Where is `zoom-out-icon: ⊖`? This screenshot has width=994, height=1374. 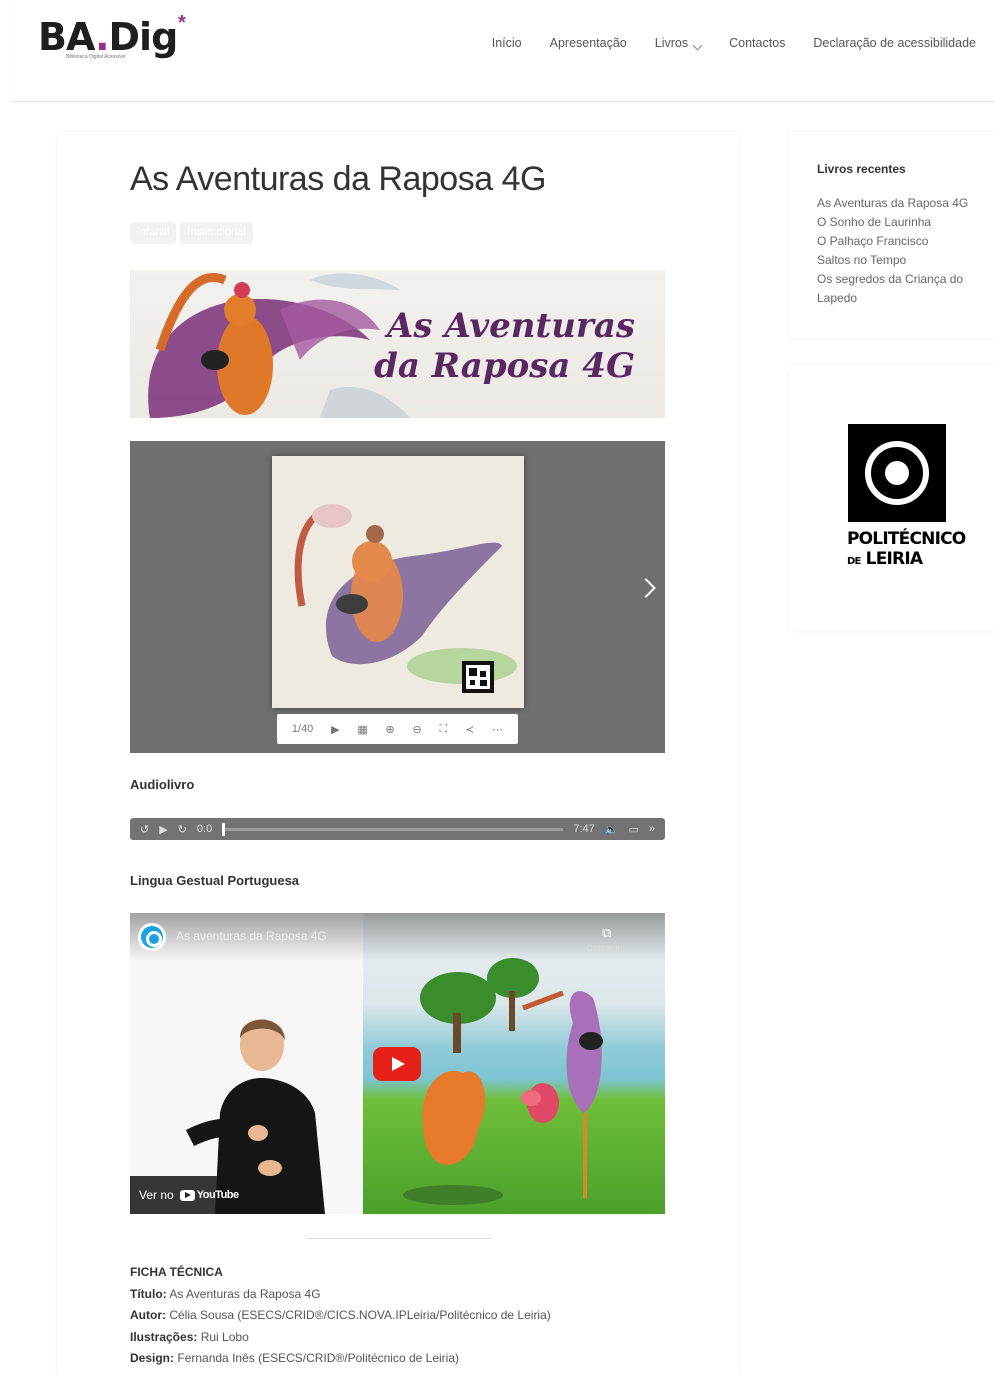
zoom-out-icon: ⊖ is located at coordinates (417, 729).